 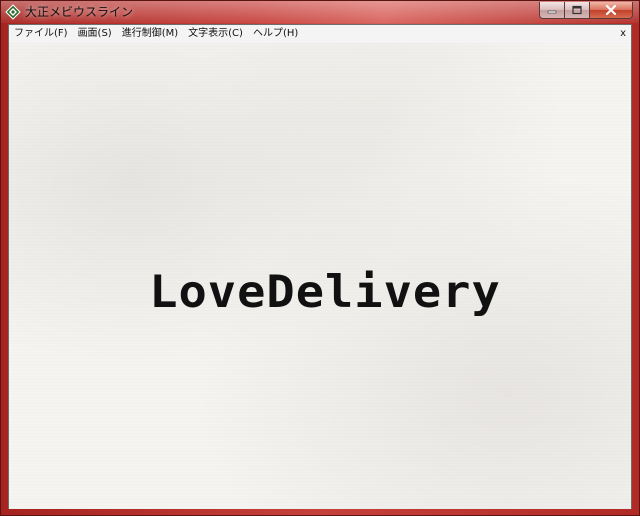 What do you see at coordinates (275, 34) in the screenshot?
I see `menu-help: ヘルプ(H)` at bounding box center [275, 34].